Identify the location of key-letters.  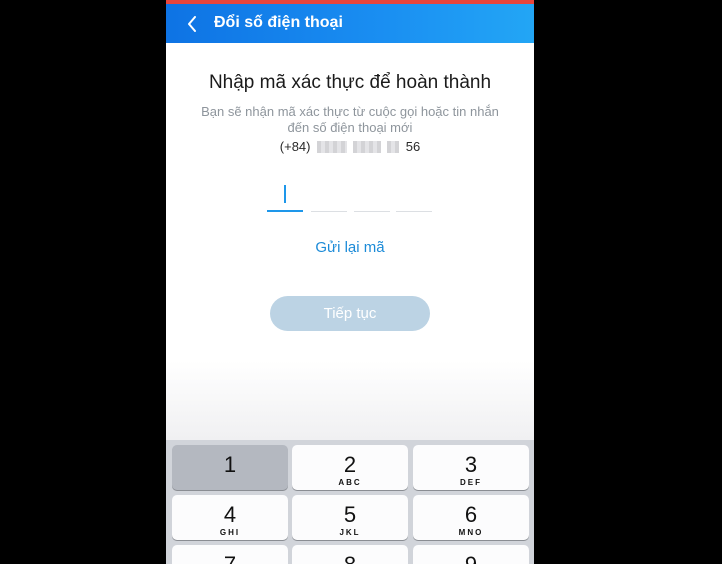
(230, 477).